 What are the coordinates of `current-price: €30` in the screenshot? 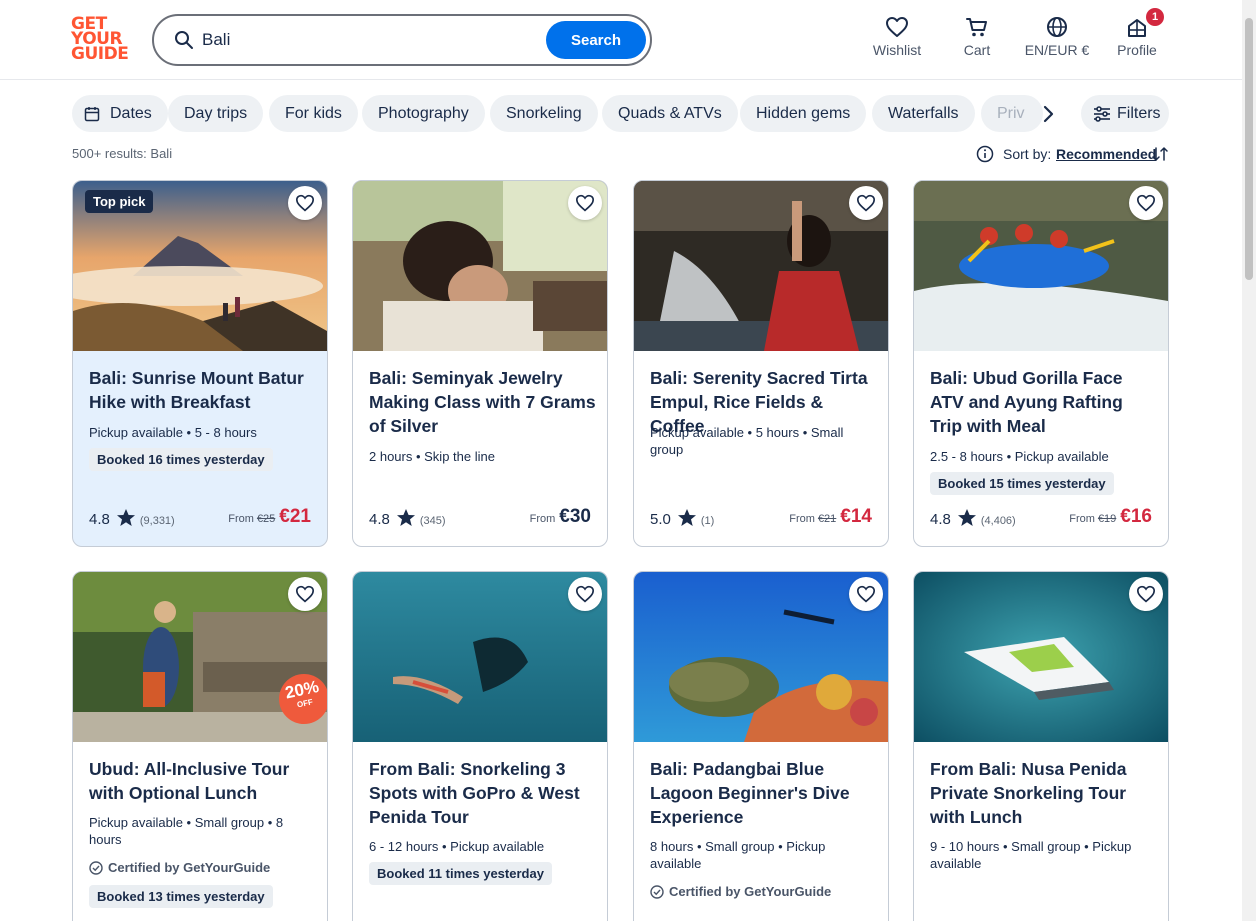 It's located at (575, 516).